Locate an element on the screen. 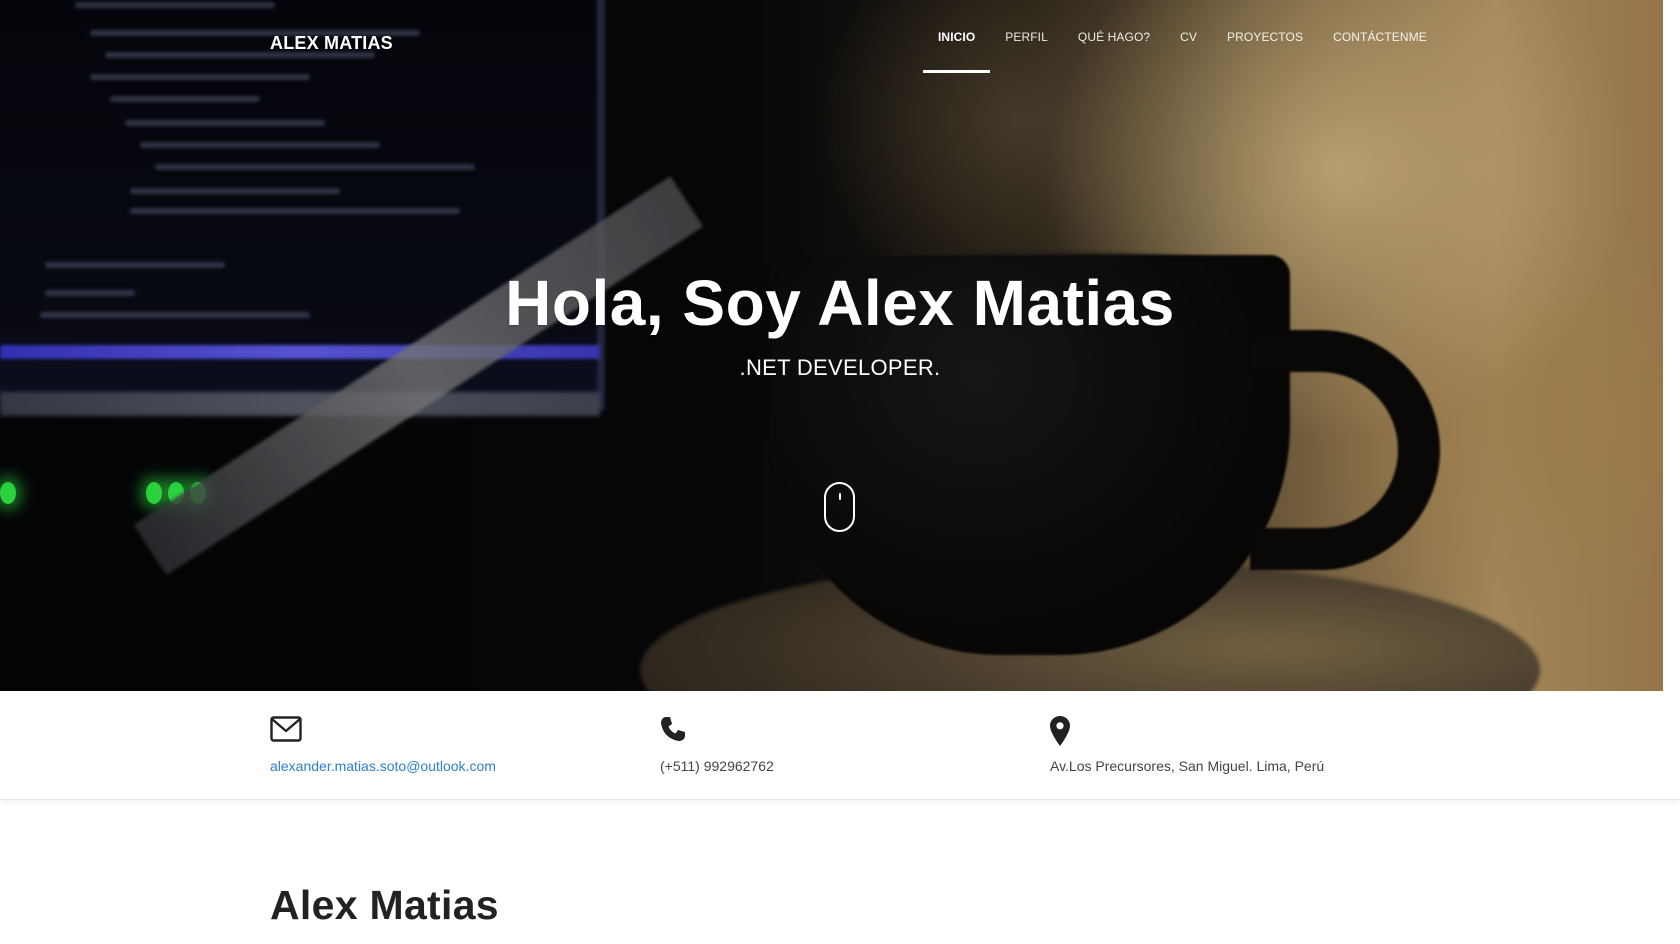 Image resolution: width=1680 pixels, height=944 pixels. nav-item-perfil: PERFIL is located at coordinates (1026, 36).